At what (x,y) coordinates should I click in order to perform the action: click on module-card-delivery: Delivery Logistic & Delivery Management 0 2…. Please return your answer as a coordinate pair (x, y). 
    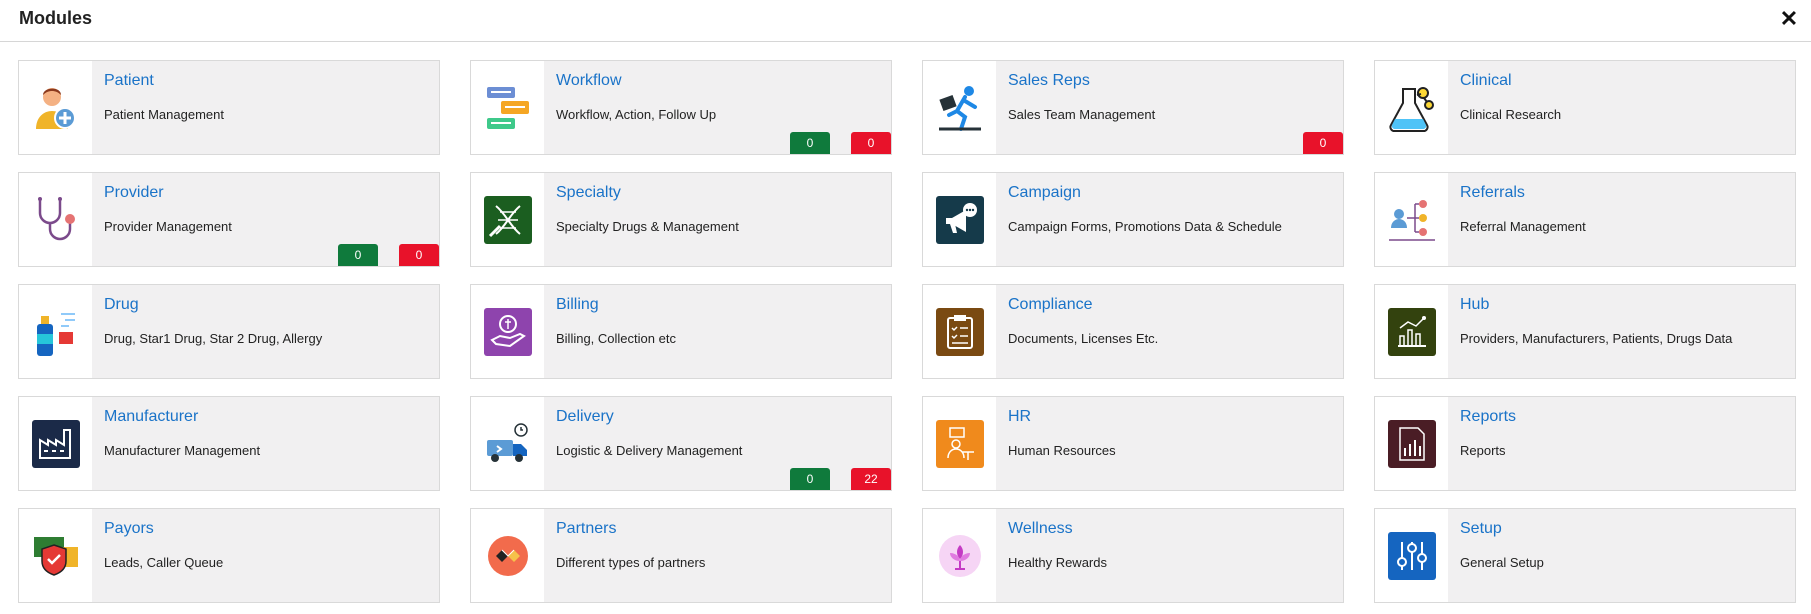
    Looking at the image, I should click on (681, 443).